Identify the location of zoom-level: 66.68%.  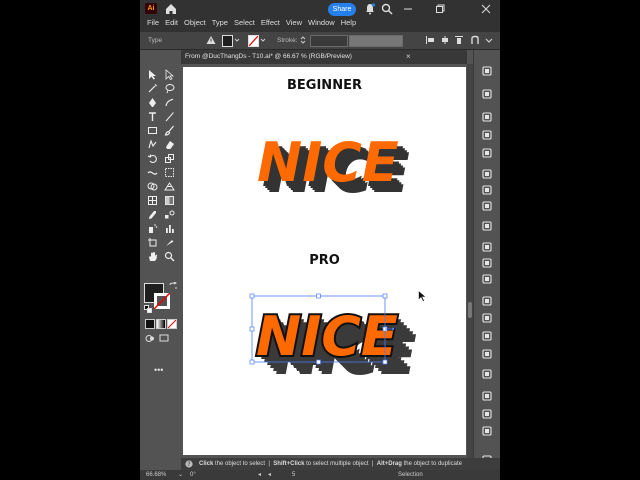
(156, 475).